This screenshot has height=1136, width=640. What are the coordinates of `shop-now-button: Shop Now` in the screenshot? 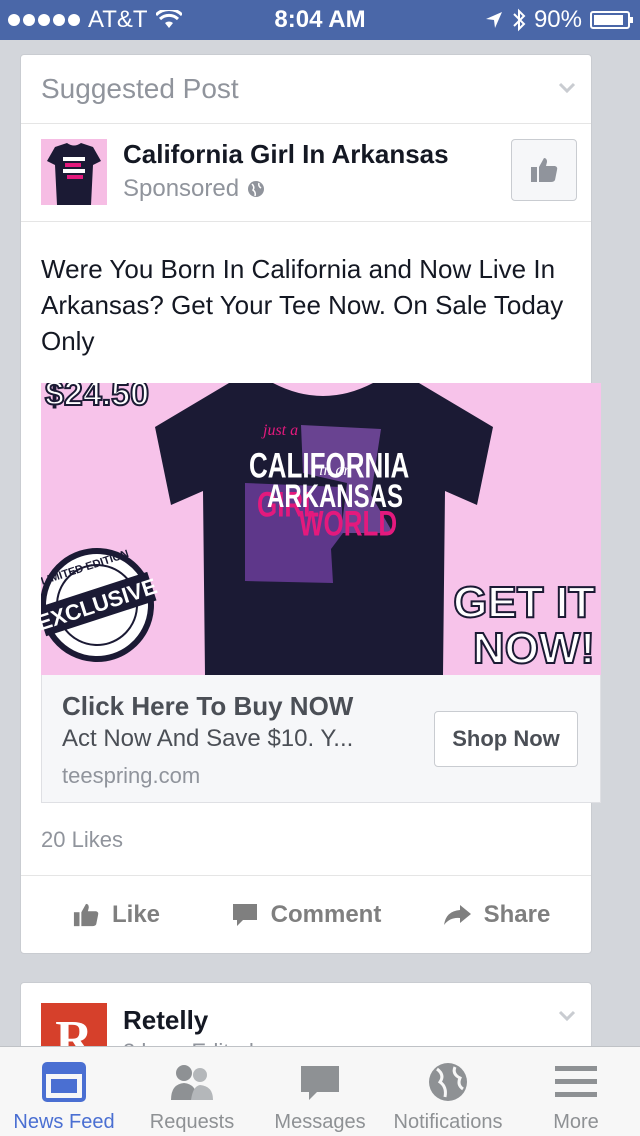 It's located at (506, 739).